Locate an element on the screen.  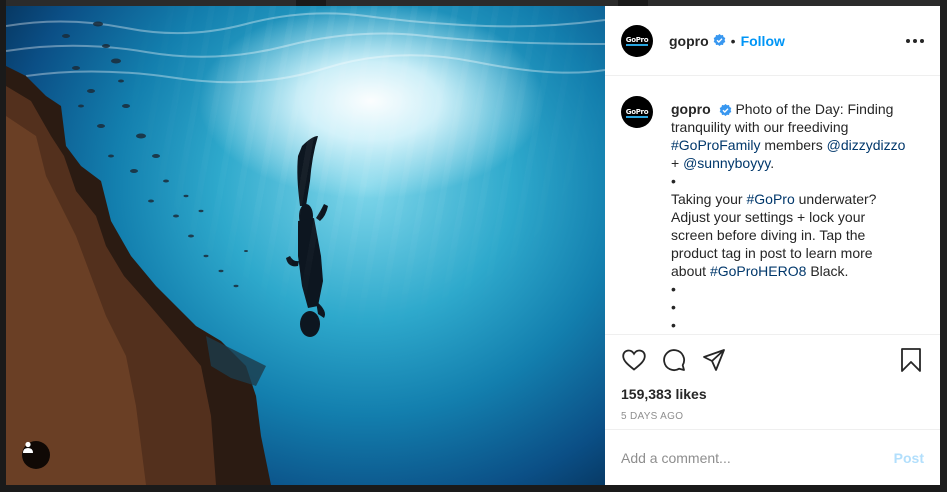
like-button is located at coordinates (634, 360).